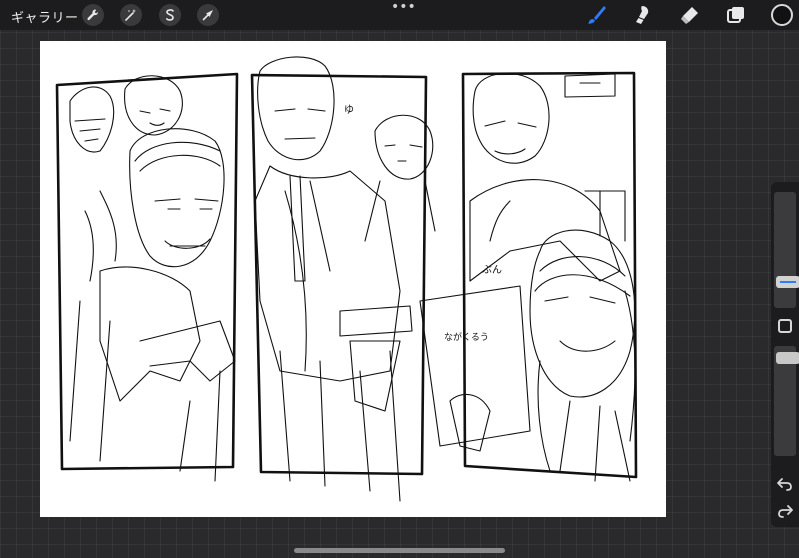 The height and width of the screenshot is (558, 799). I want to click on color-swatch-button, so click(782, 15).